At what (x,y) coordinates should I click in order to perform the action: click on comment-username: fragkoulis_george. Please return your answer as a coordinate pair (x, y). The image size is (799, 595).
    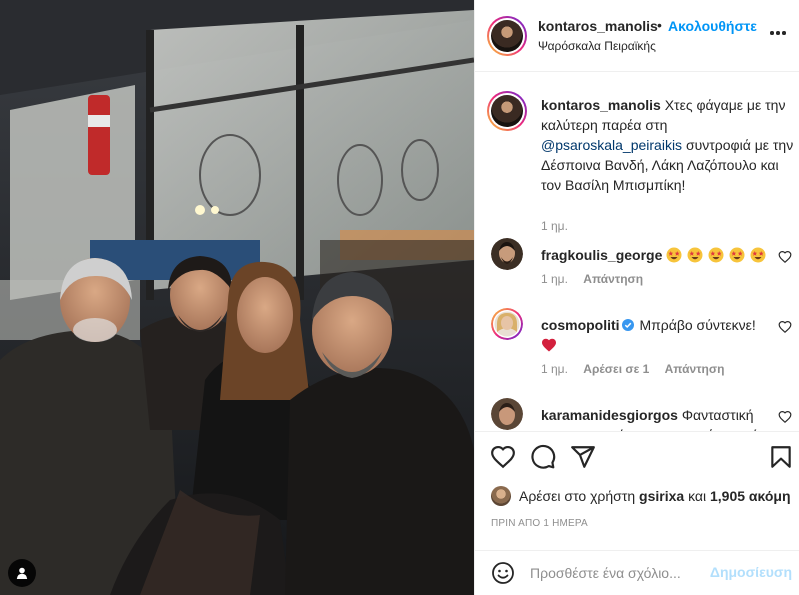
    Looking at the image, I should click on (601, 255).